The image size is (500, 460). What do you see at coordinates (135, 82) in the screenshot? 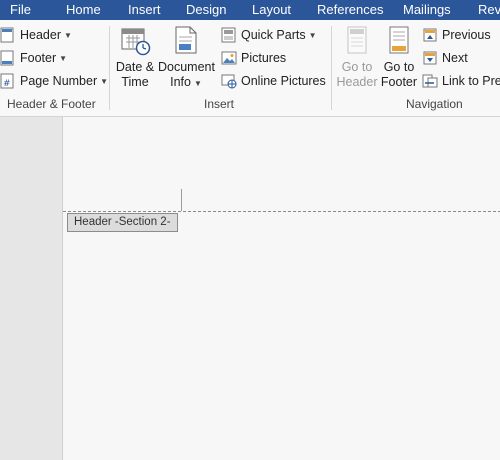
I see `date-time-label-2: Time` at bounding box center [135, 82].